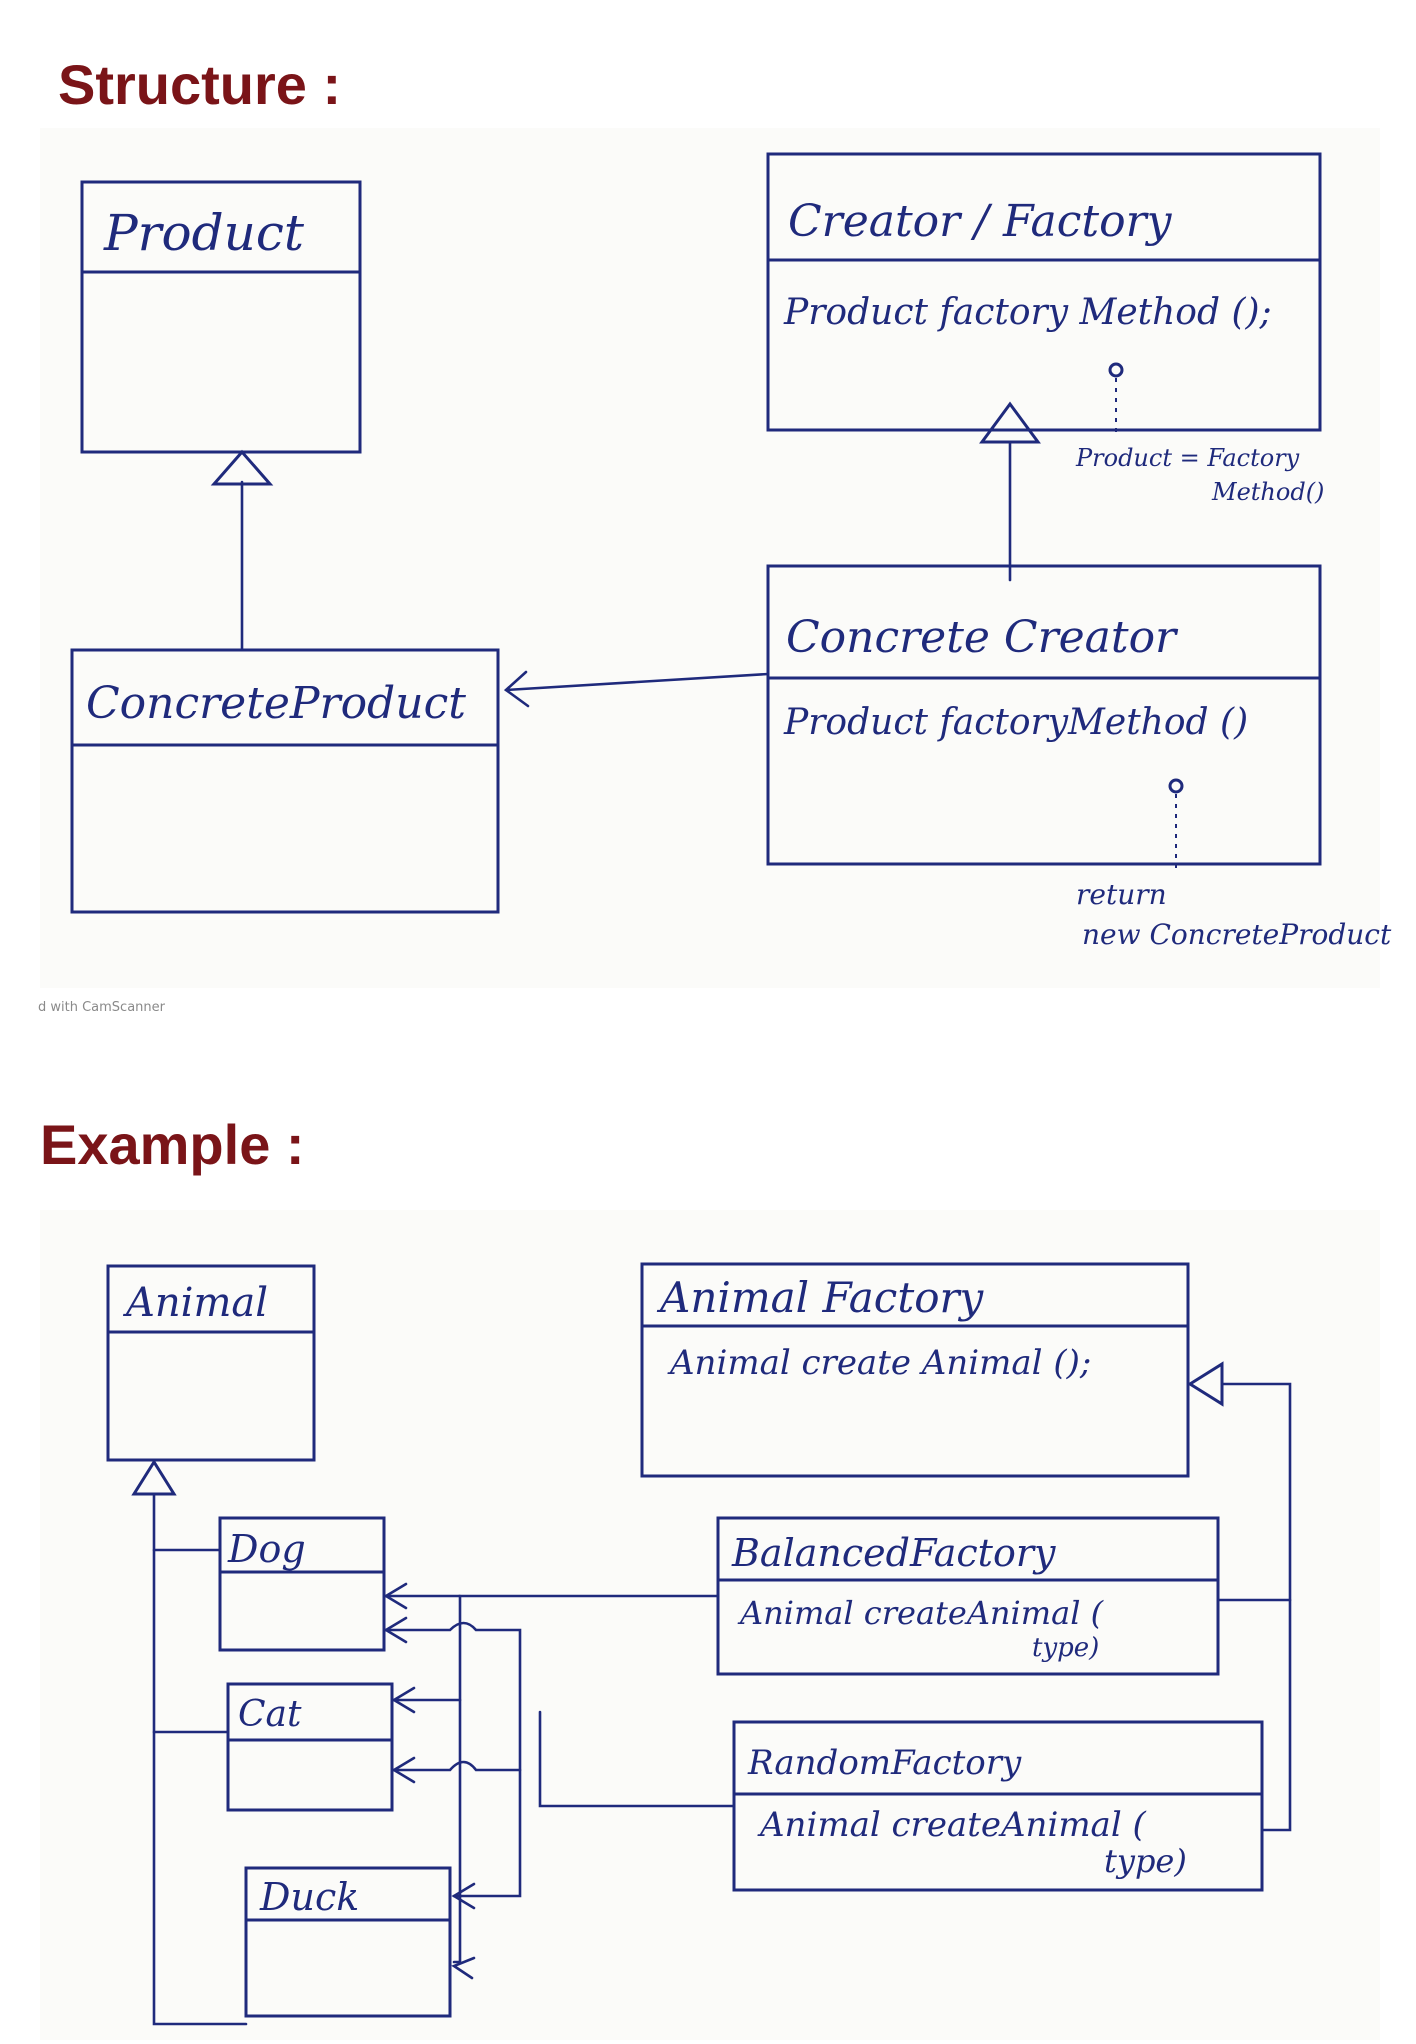 The height and width of the screenshot is (2044, 1416). I want to click on dog-class-name: Dog, so click(266, 1549).